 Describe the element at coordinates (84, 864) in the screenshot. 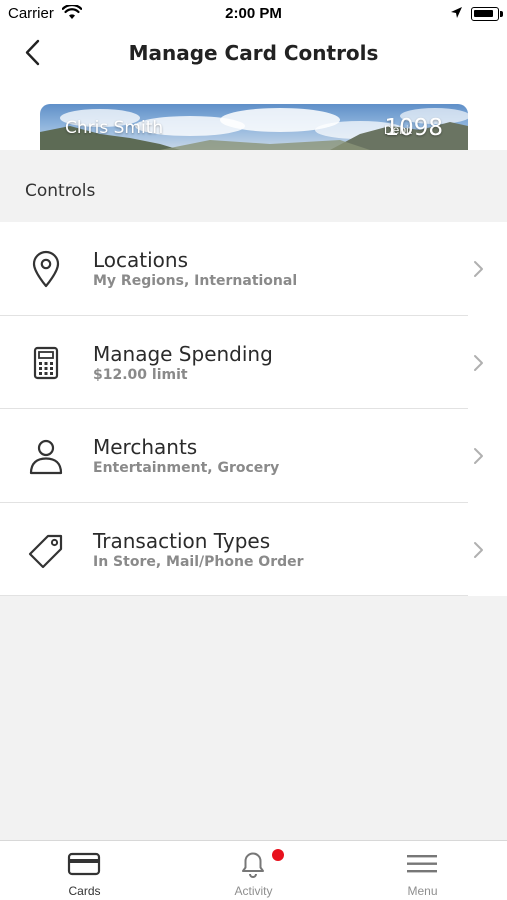

I see `card-icon` at that location.